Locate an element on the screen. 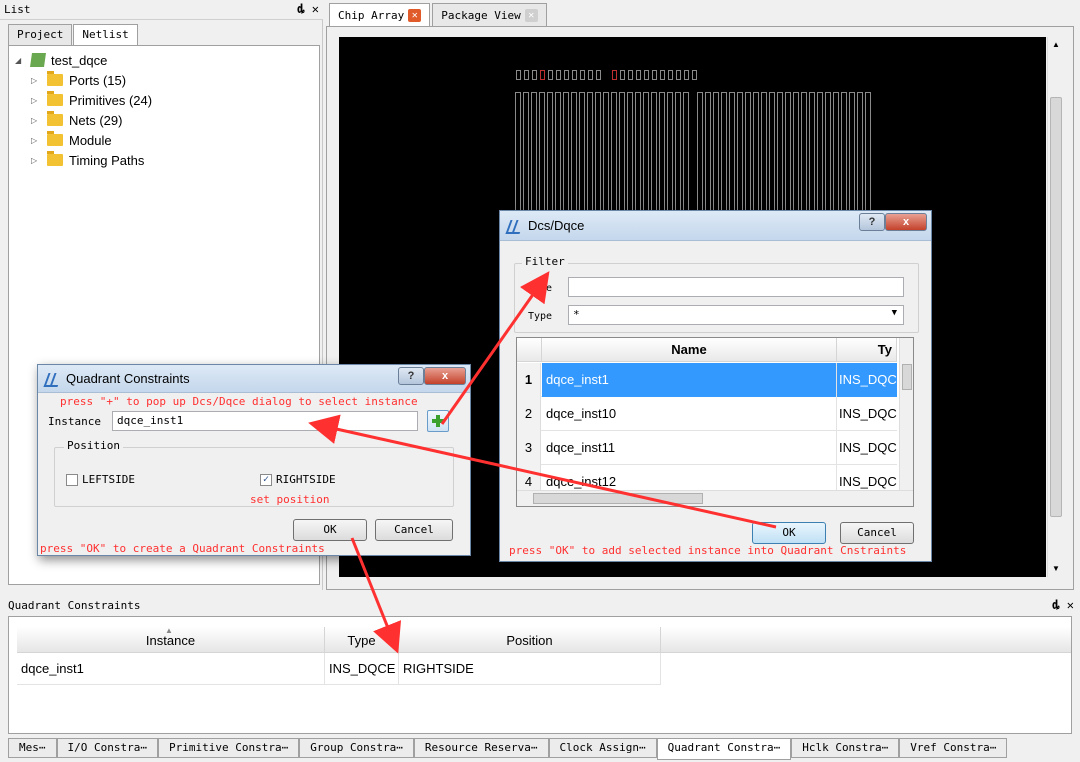 The width and height of the screenshot is (1080, 762). arrow-ok-to-instance is located at coordinates (542, 471).